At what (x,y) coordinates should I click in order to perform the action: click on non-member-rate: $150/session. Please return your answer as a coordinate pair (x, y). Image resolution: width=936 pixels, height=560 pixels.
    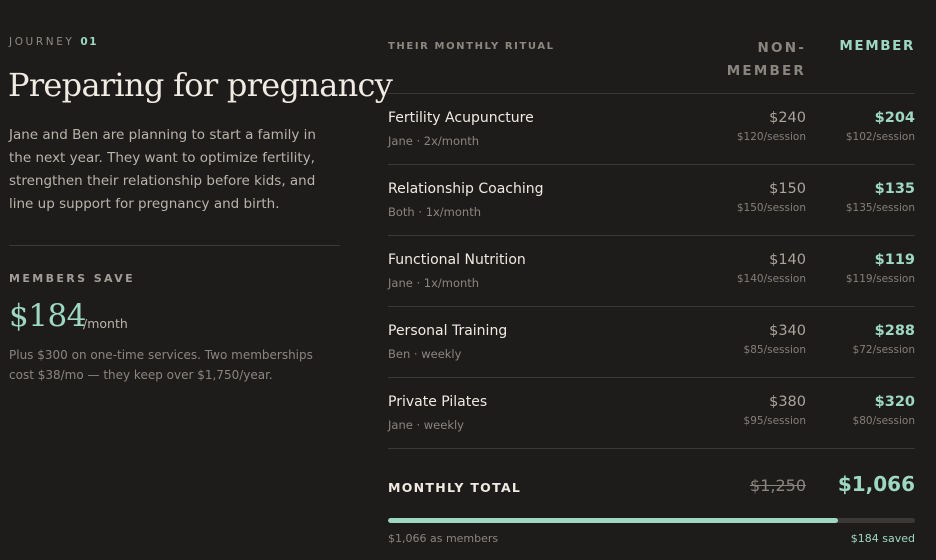
    Looking at the image, I should click on (771, 208).